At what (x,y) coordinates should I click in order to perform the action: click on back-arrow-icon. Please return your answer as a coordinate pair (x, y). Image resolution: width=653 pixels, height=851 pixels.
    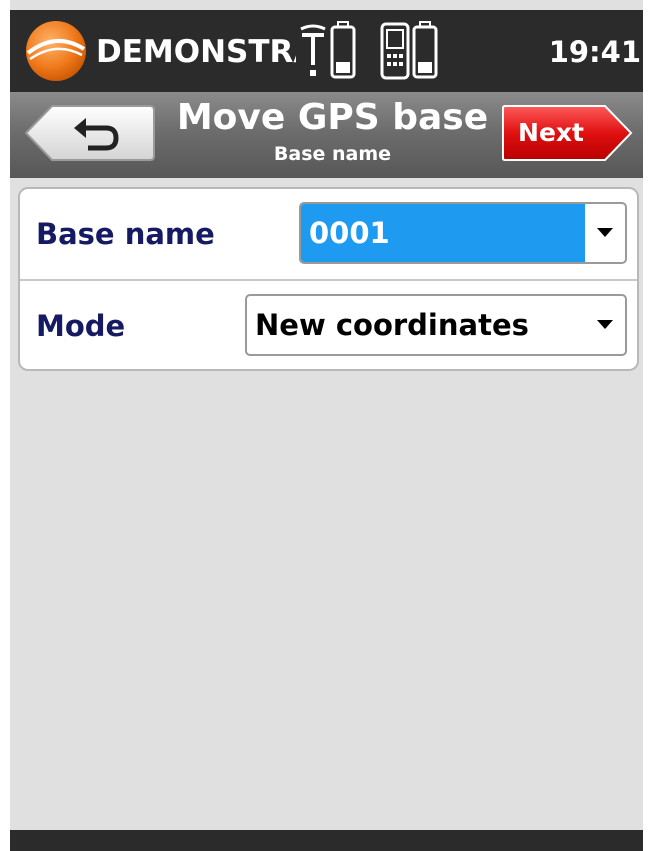
    Looking at the image, I should click on (89, 133).